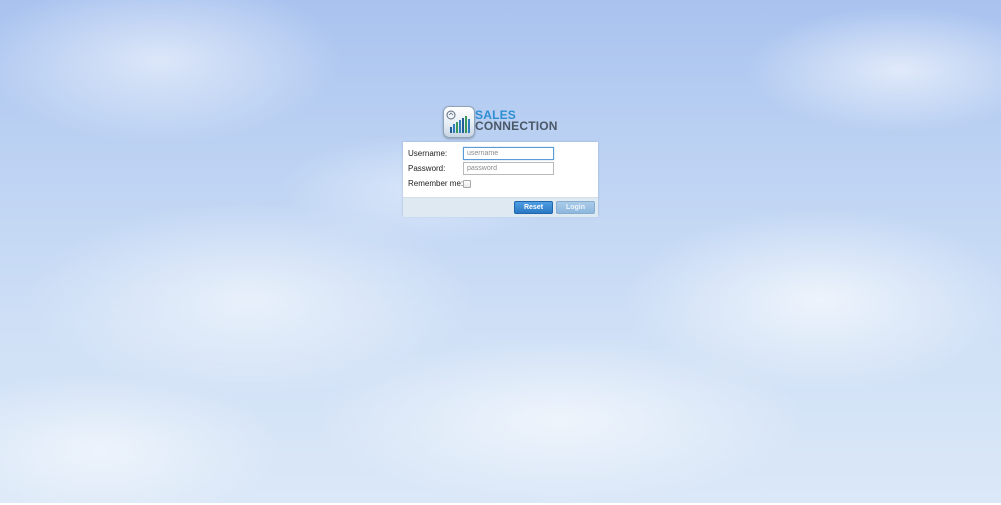  Describe the element at coordinates (533, 207) in the screenshot. I see `reset-button: Reset` at that location.